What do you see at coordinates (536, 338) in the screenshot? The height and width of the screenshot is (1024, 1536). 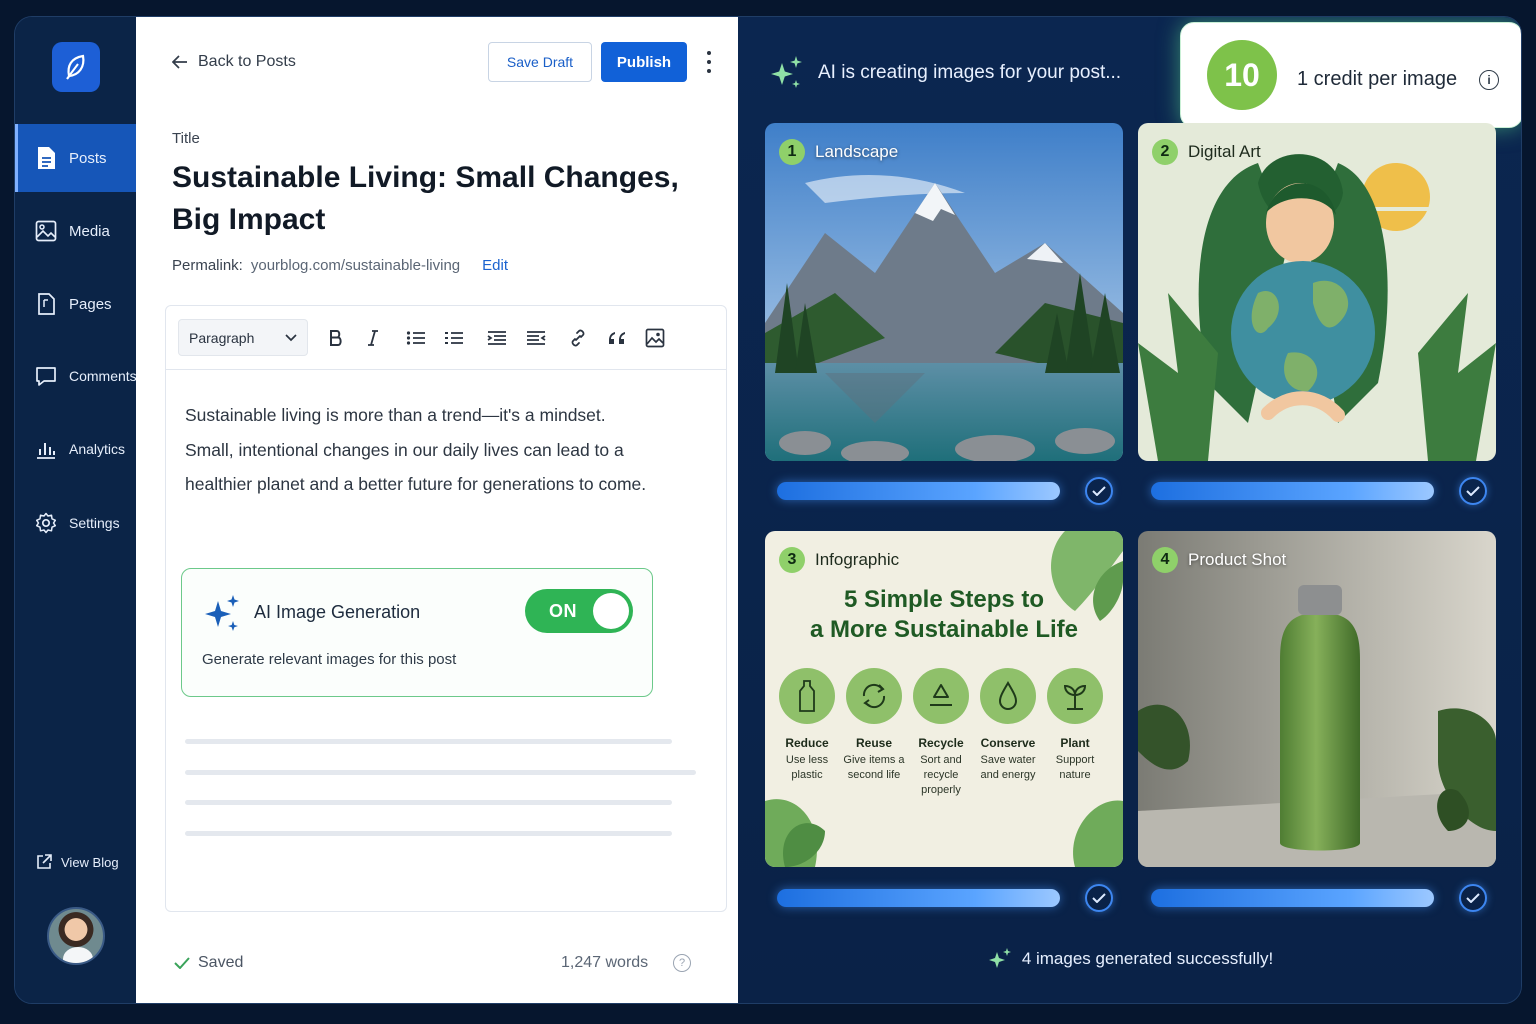 I see `align-right-icon` at bounding box center [536, 338].